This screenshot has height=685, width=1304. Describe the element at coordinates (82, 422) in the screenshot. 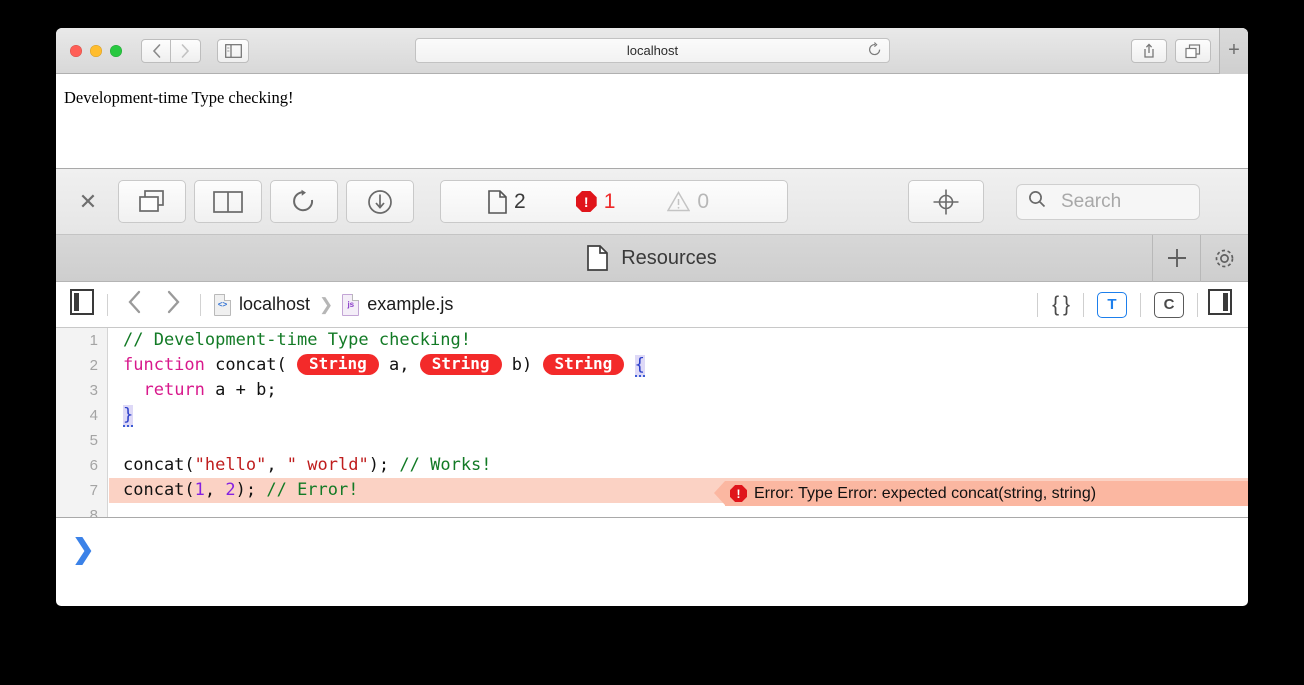

I see `line-number-gutter: 1 2 3 4 5 6 7 8` at that location.